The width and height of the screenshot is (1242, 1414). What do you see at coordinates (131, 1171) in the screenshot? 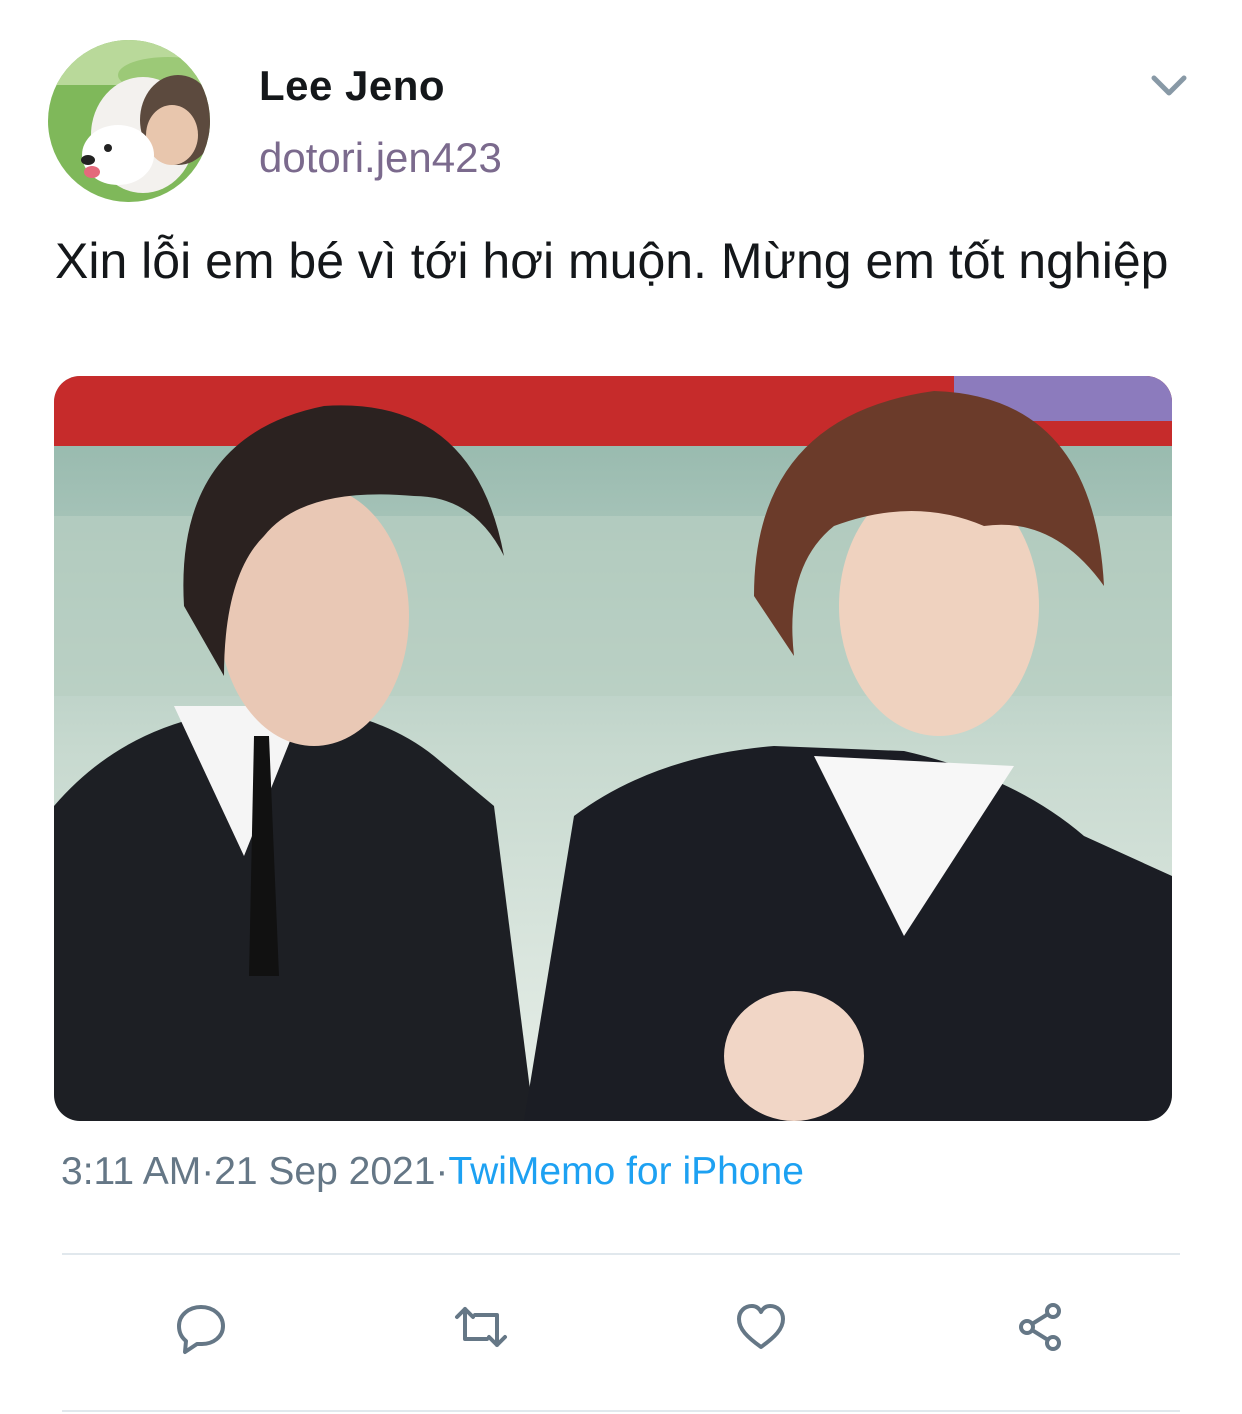
I see `tweet-time: 3:11 AM` at bounding box center [131, 1171].